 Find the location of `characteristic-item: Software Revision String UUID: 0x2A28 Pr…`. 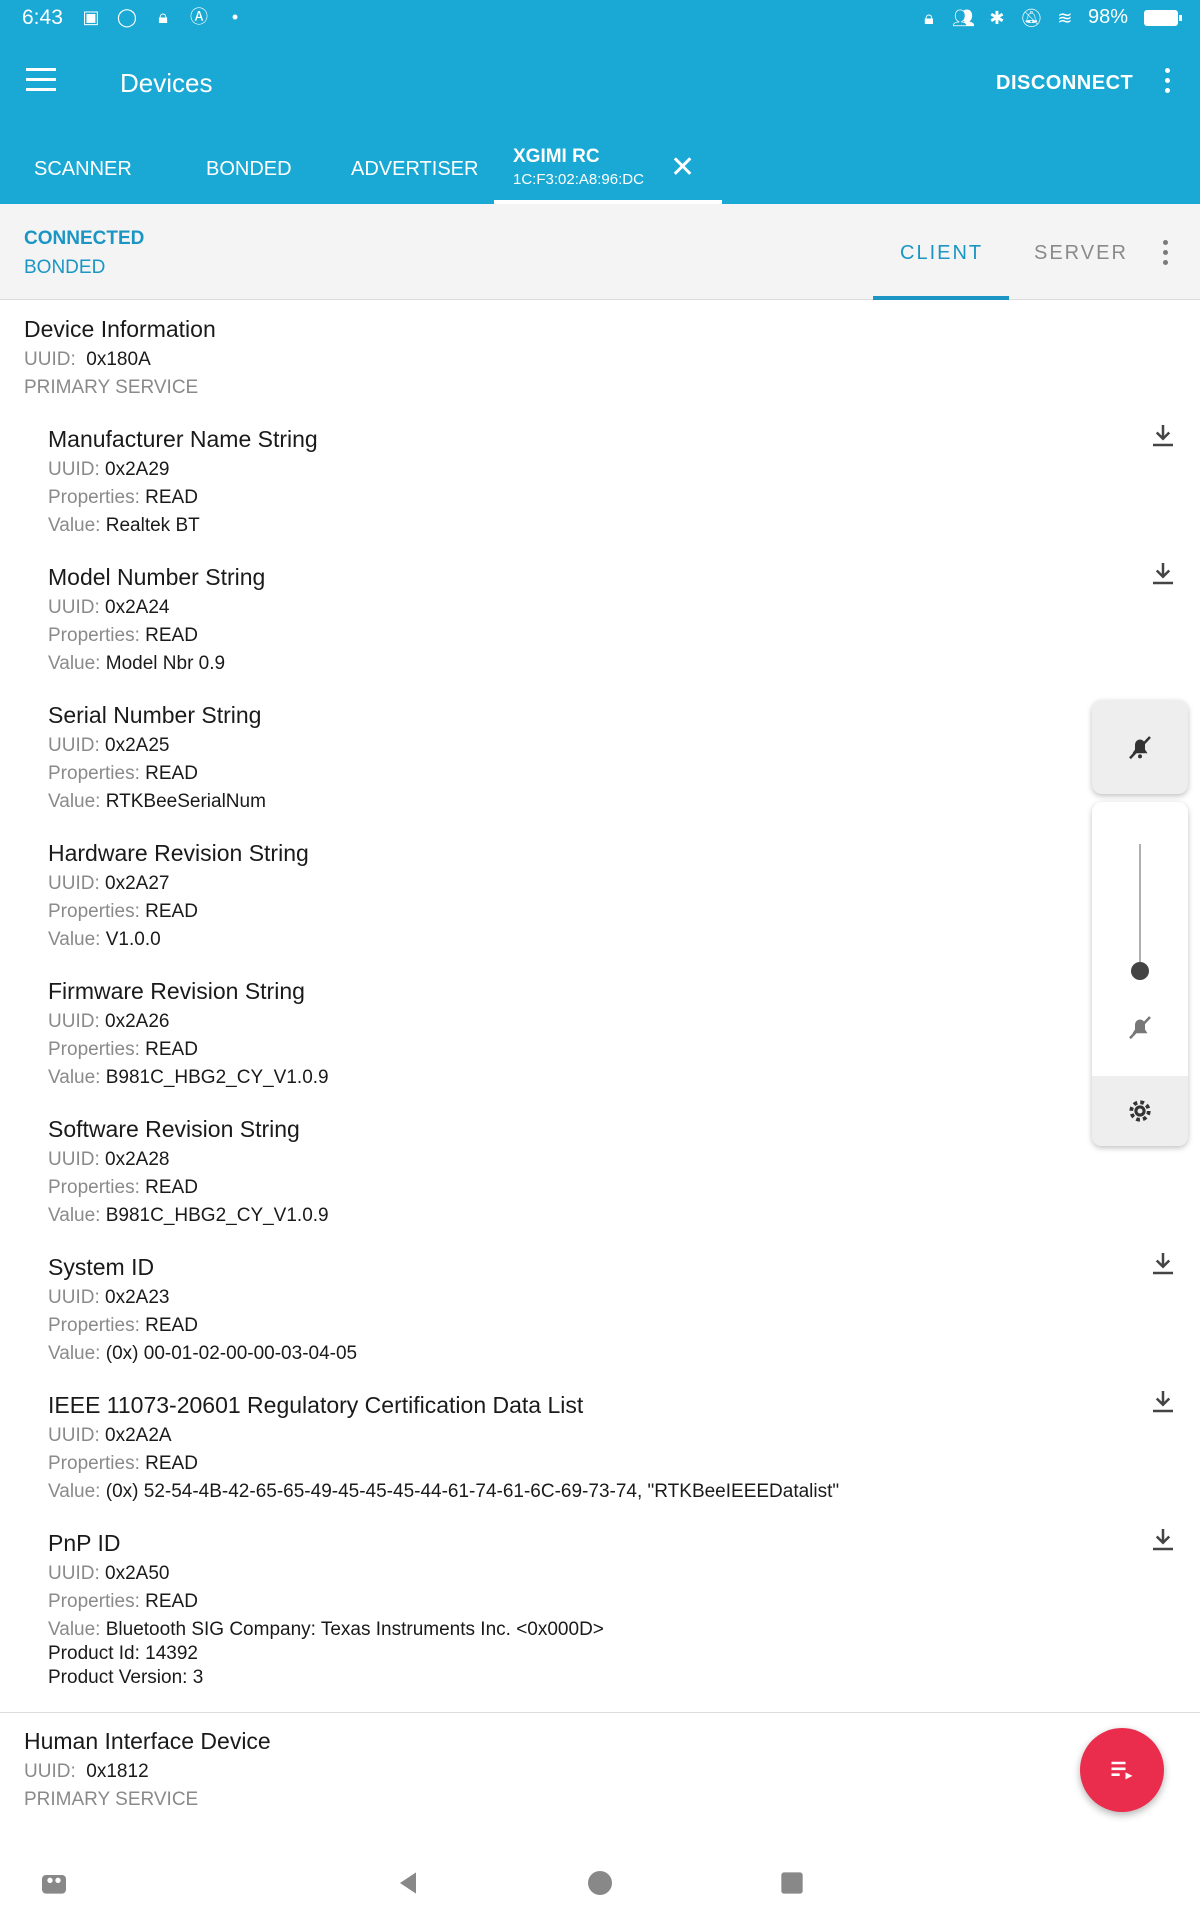

characteristic-item: Software Revision String UUID: 0x2A28 Pr… is located at coordinates (573, 1171).